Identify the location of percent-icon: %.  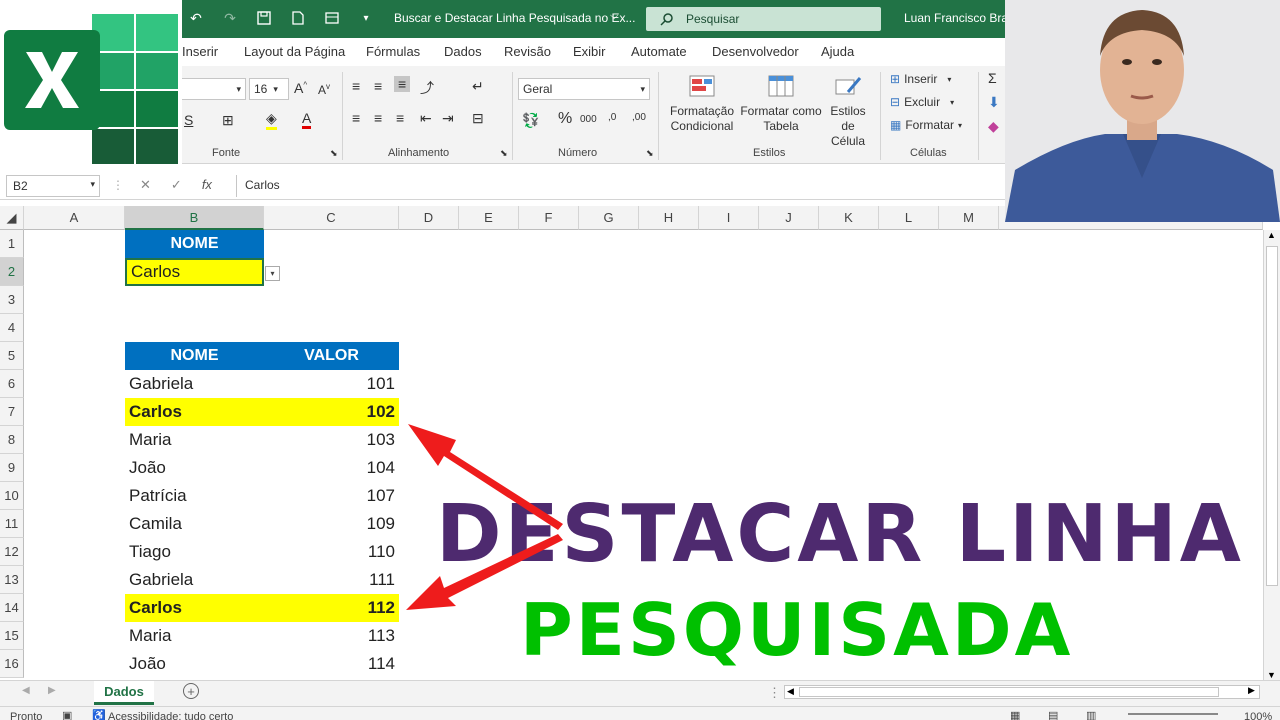
(565, 119).